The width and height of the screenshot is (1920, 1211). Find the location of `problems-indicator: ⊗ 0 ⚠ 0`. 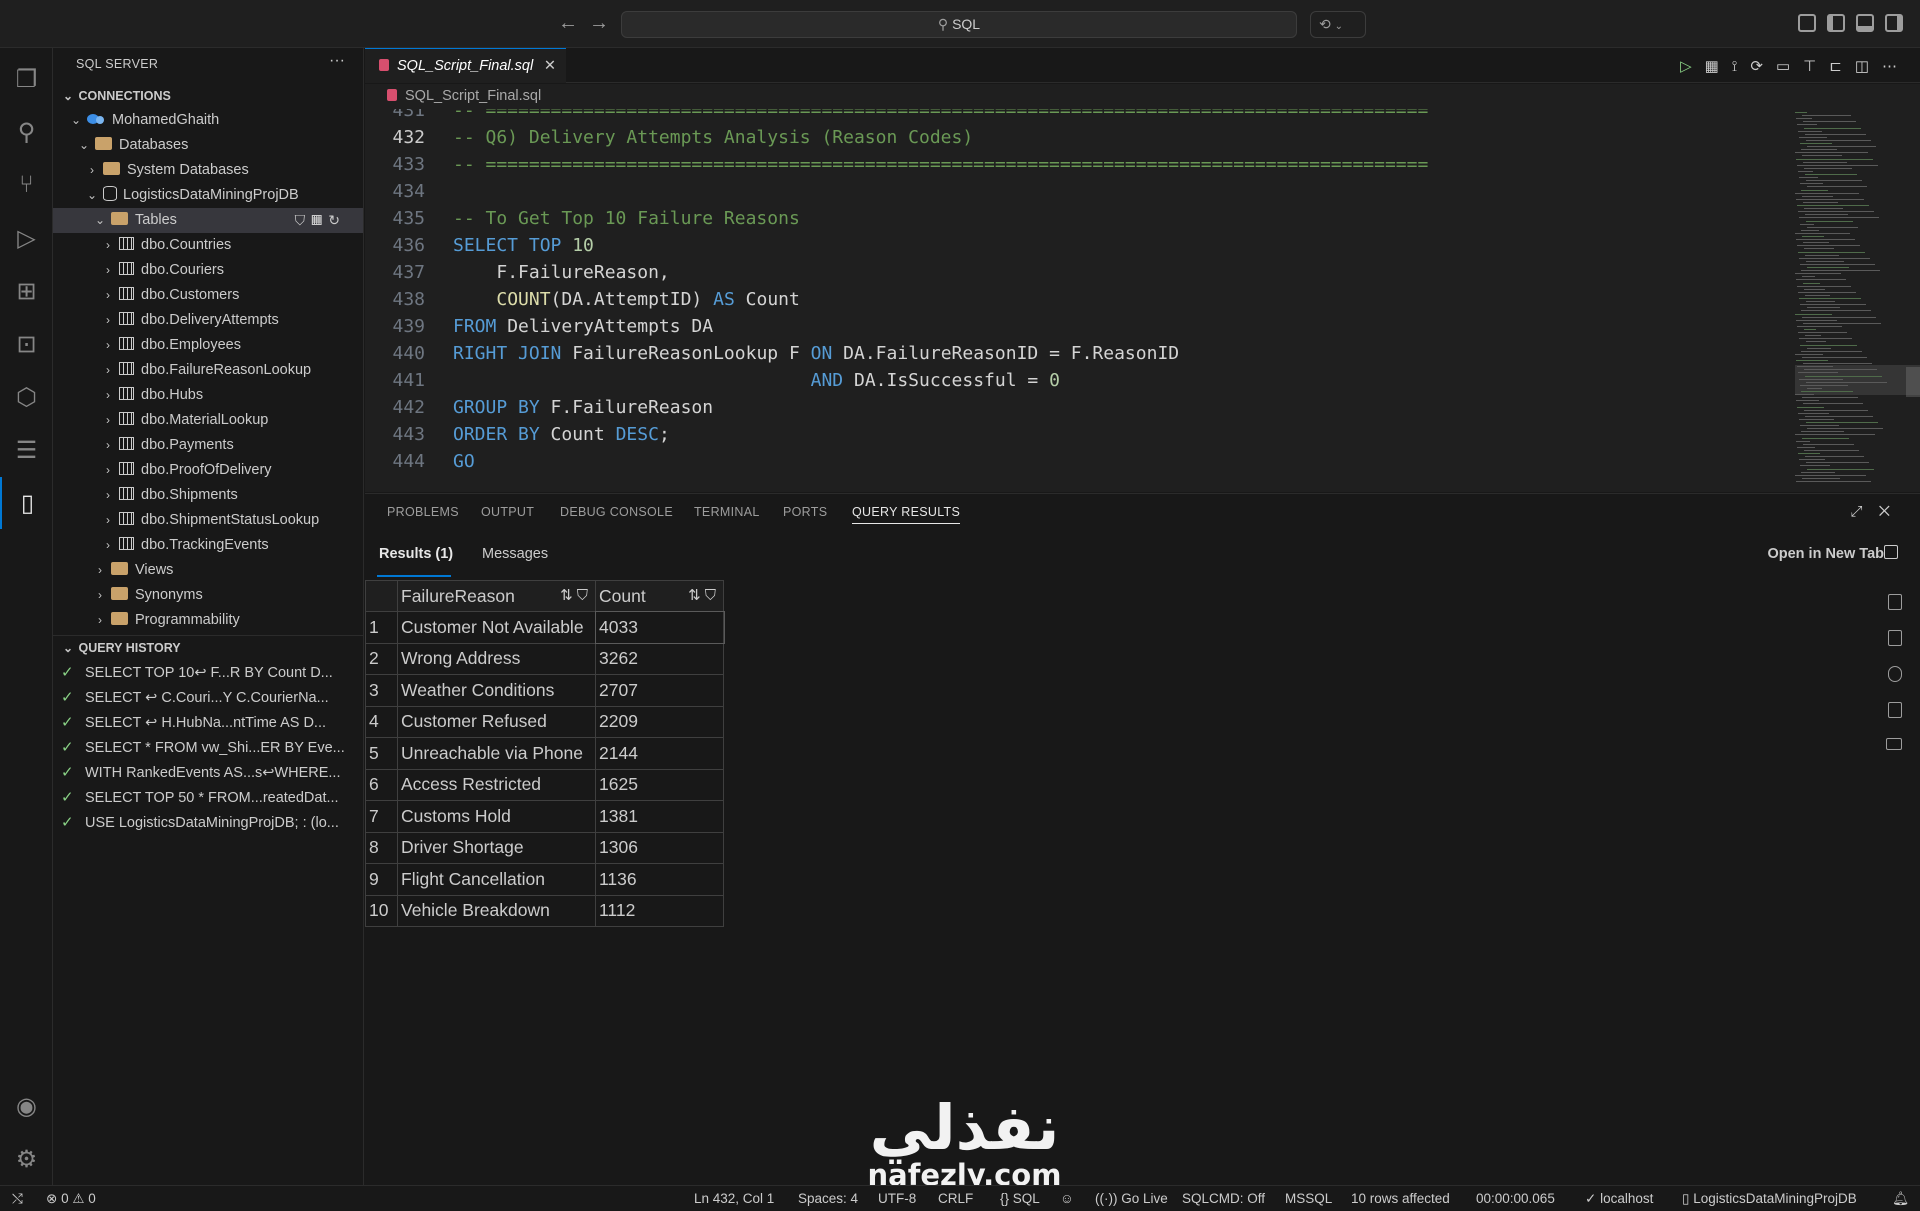

problems-indicator: ⊗ 0 ⚠ 0 is located at coordinates (71, 1198).